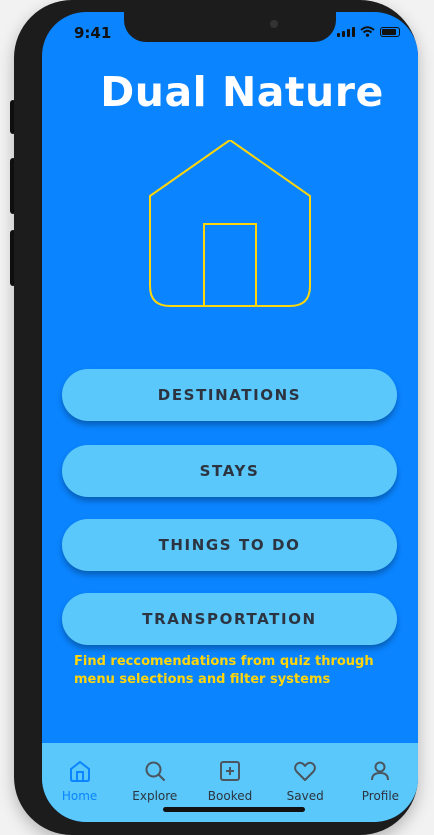 This screenshot has height=835, width=434. I want to click on tab-home-label: Home, so click(79, 796).